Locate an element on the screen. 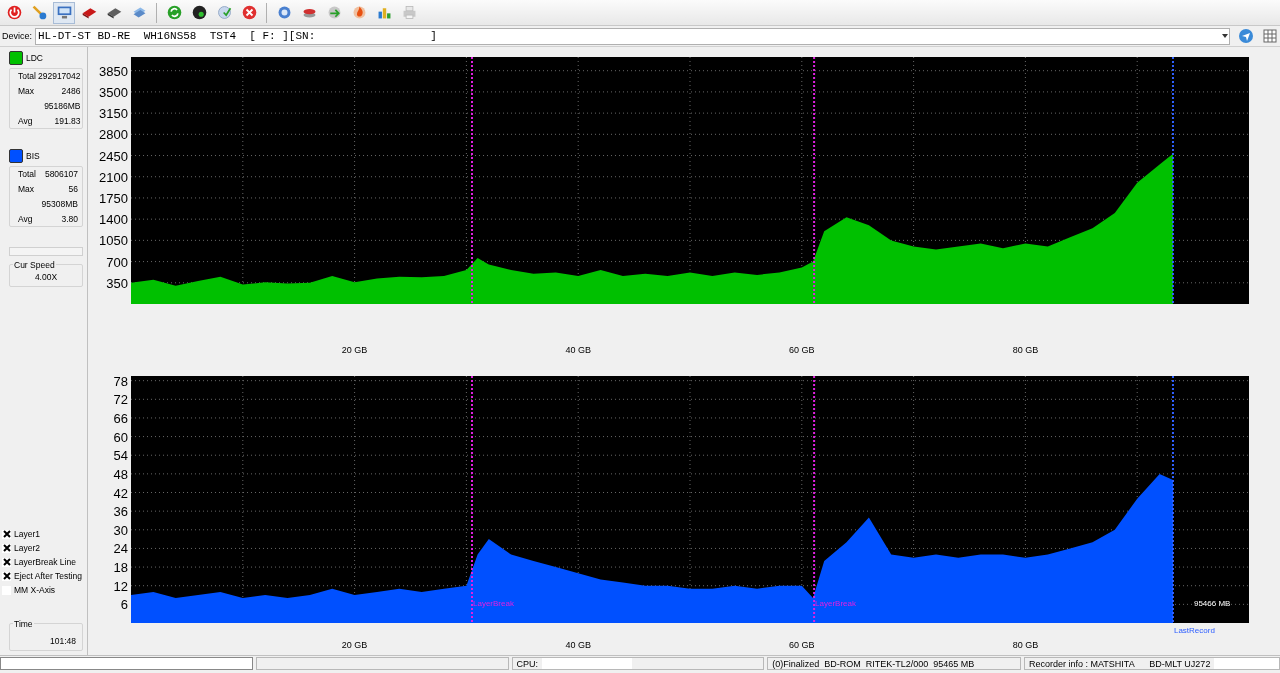 The height and width of the screenshot is (673, 1280). disc-icon is located at coordinates (199, 12).